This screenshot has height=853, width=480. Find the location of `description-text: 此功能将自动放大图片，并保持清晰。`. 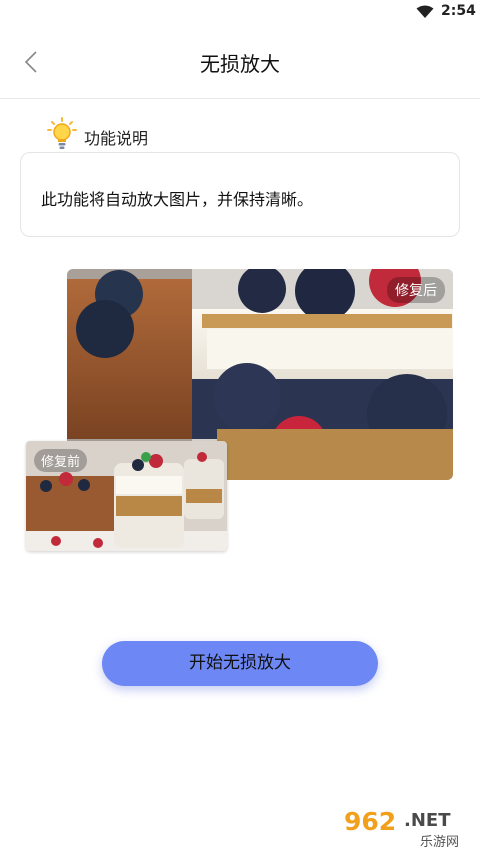

description-text: 此功能将自动放大图片，并保持清晰。 is located at coordinates (177, 199).